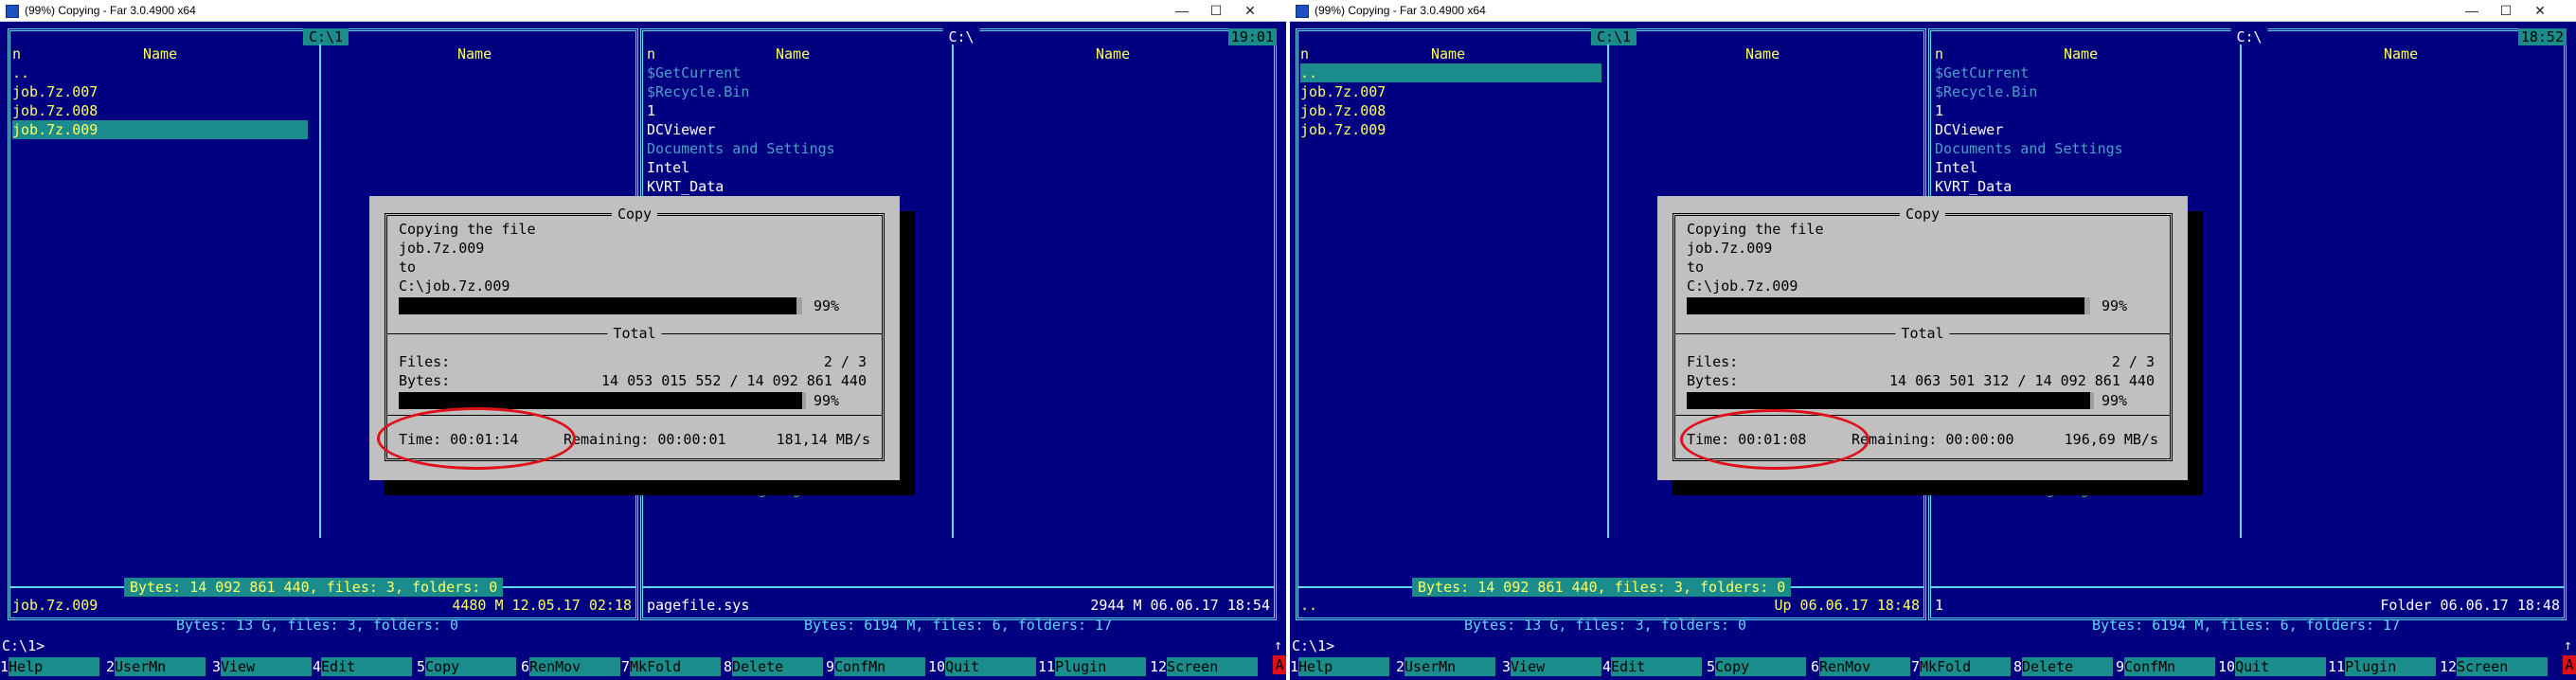 Image resolution: width=2576 pixels, height=680 pixels. What do you see at coordinates (1711, 666) in the screenshot?
I see `key-number: 5` at bounding box center [1711, 666].